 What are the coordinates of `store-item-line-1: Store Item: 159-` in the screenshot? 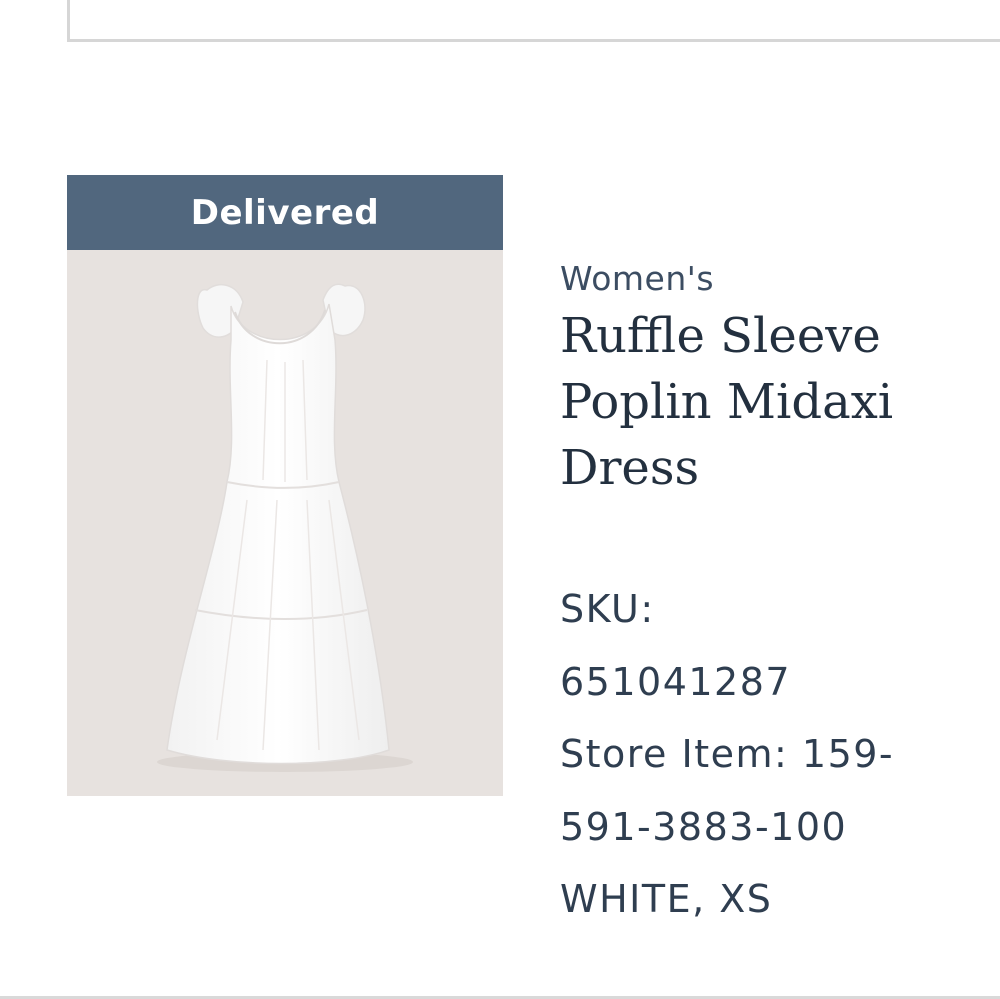 It's located at (727, 754).